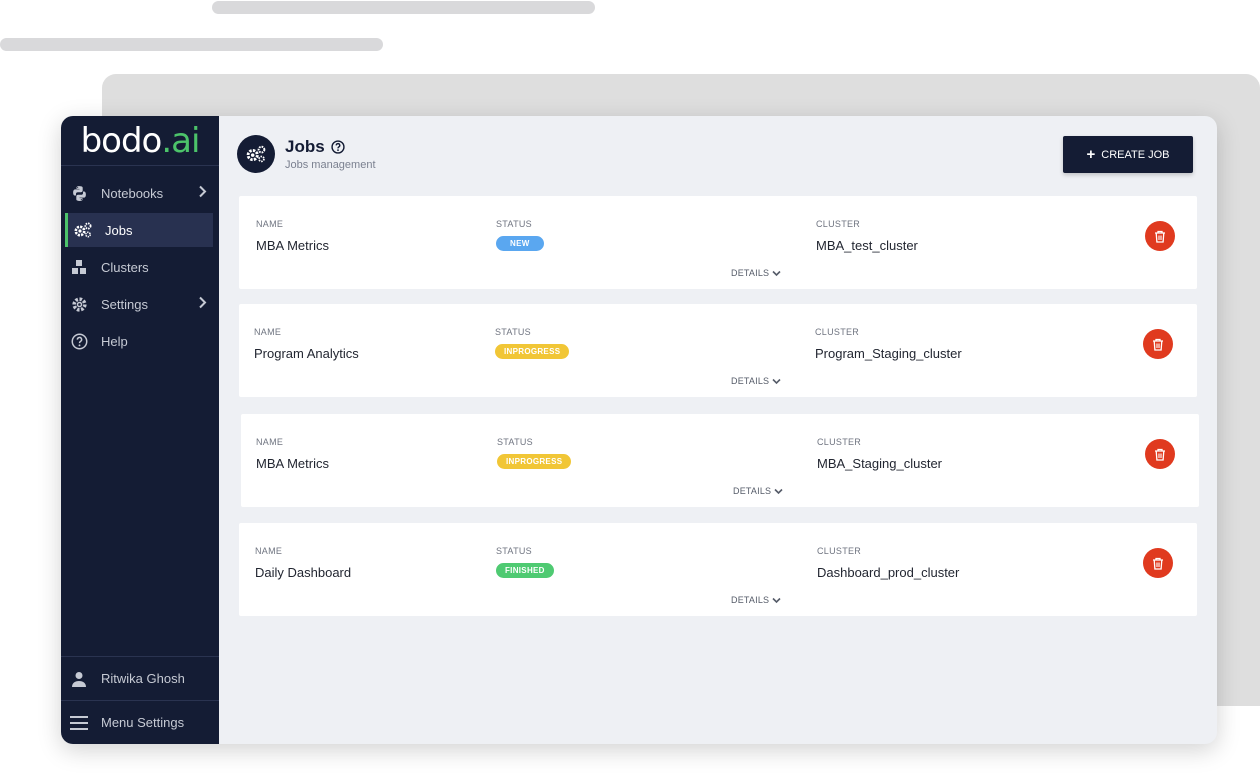 Image resolution: width=1260 pixels, height=784 pixels. Describe the element at coordinates (79, 193) in the screenshot. I see `python-icon` at that location.